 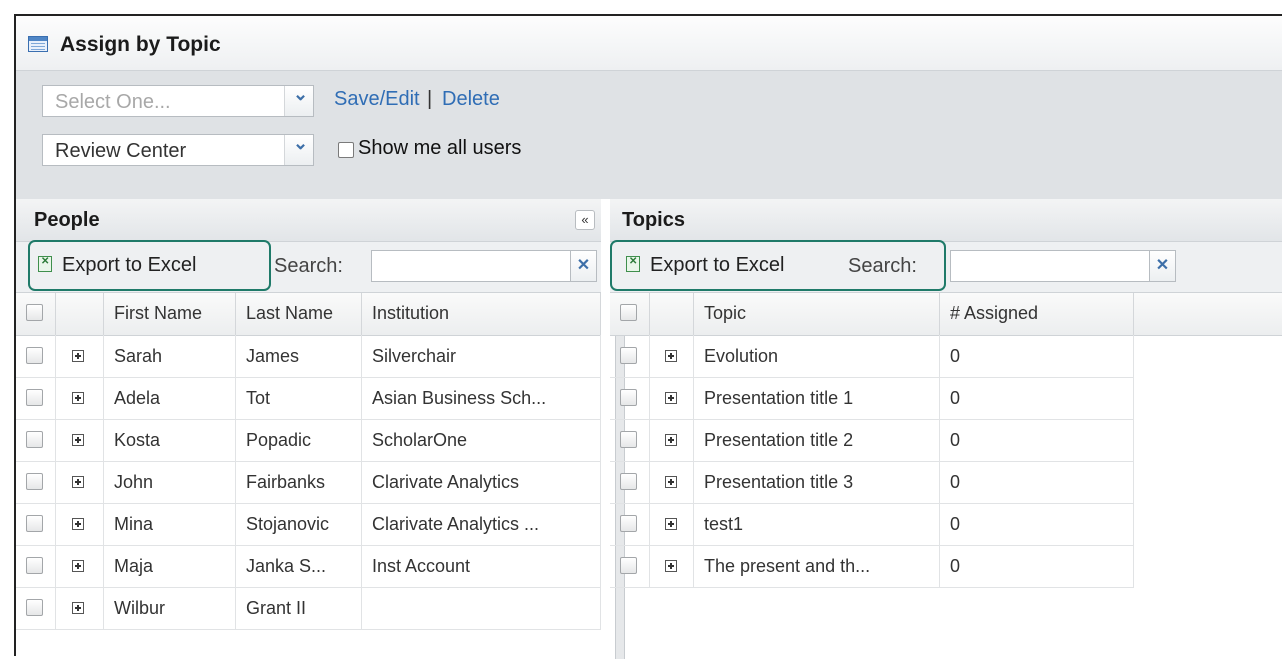 I want to click on role-select: Review Center, so click(x=178, y=149).